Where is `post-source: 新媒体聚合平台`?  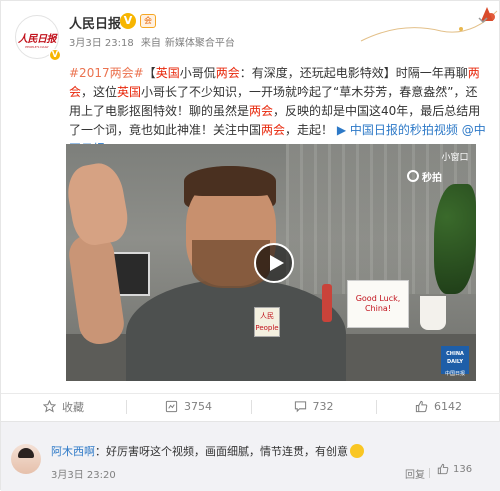
post-source: 新媒体聚合平台 is located at coordinates (200, 43).